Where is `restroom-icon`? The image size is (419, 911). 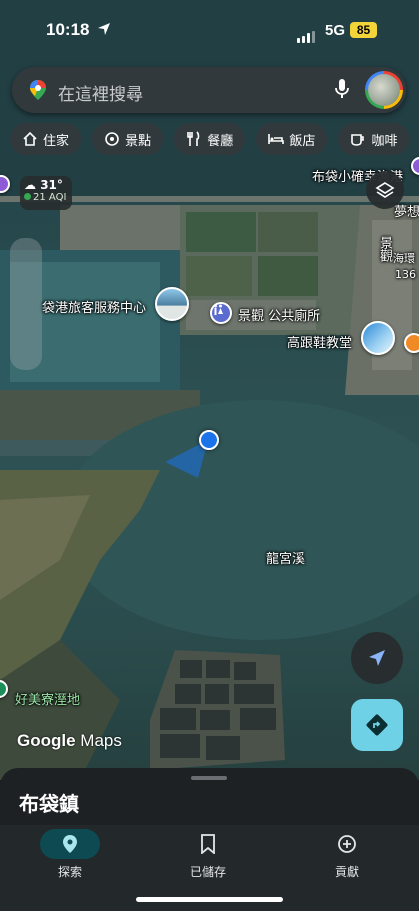
restroom-icon is located at coordinates (221, 313).